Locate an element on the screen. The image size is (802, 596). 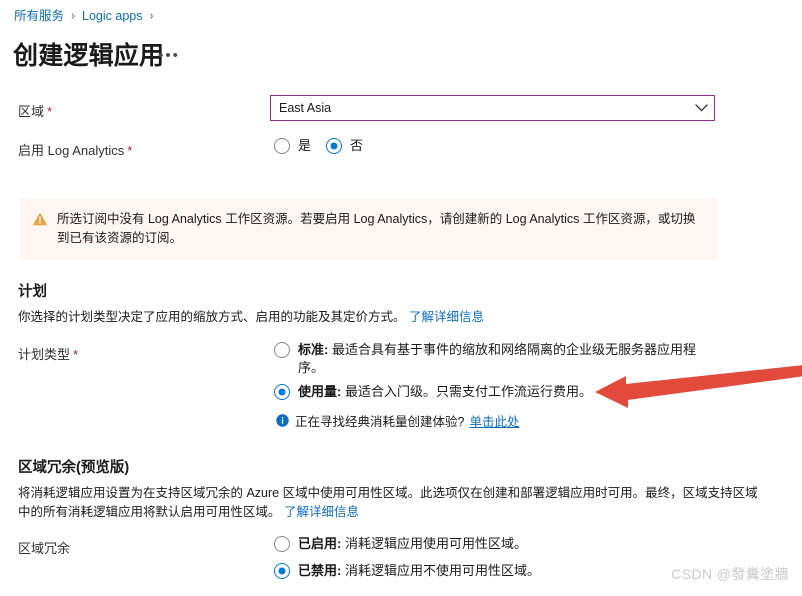
chevron-down-icon is located at coordinates (701, 108).